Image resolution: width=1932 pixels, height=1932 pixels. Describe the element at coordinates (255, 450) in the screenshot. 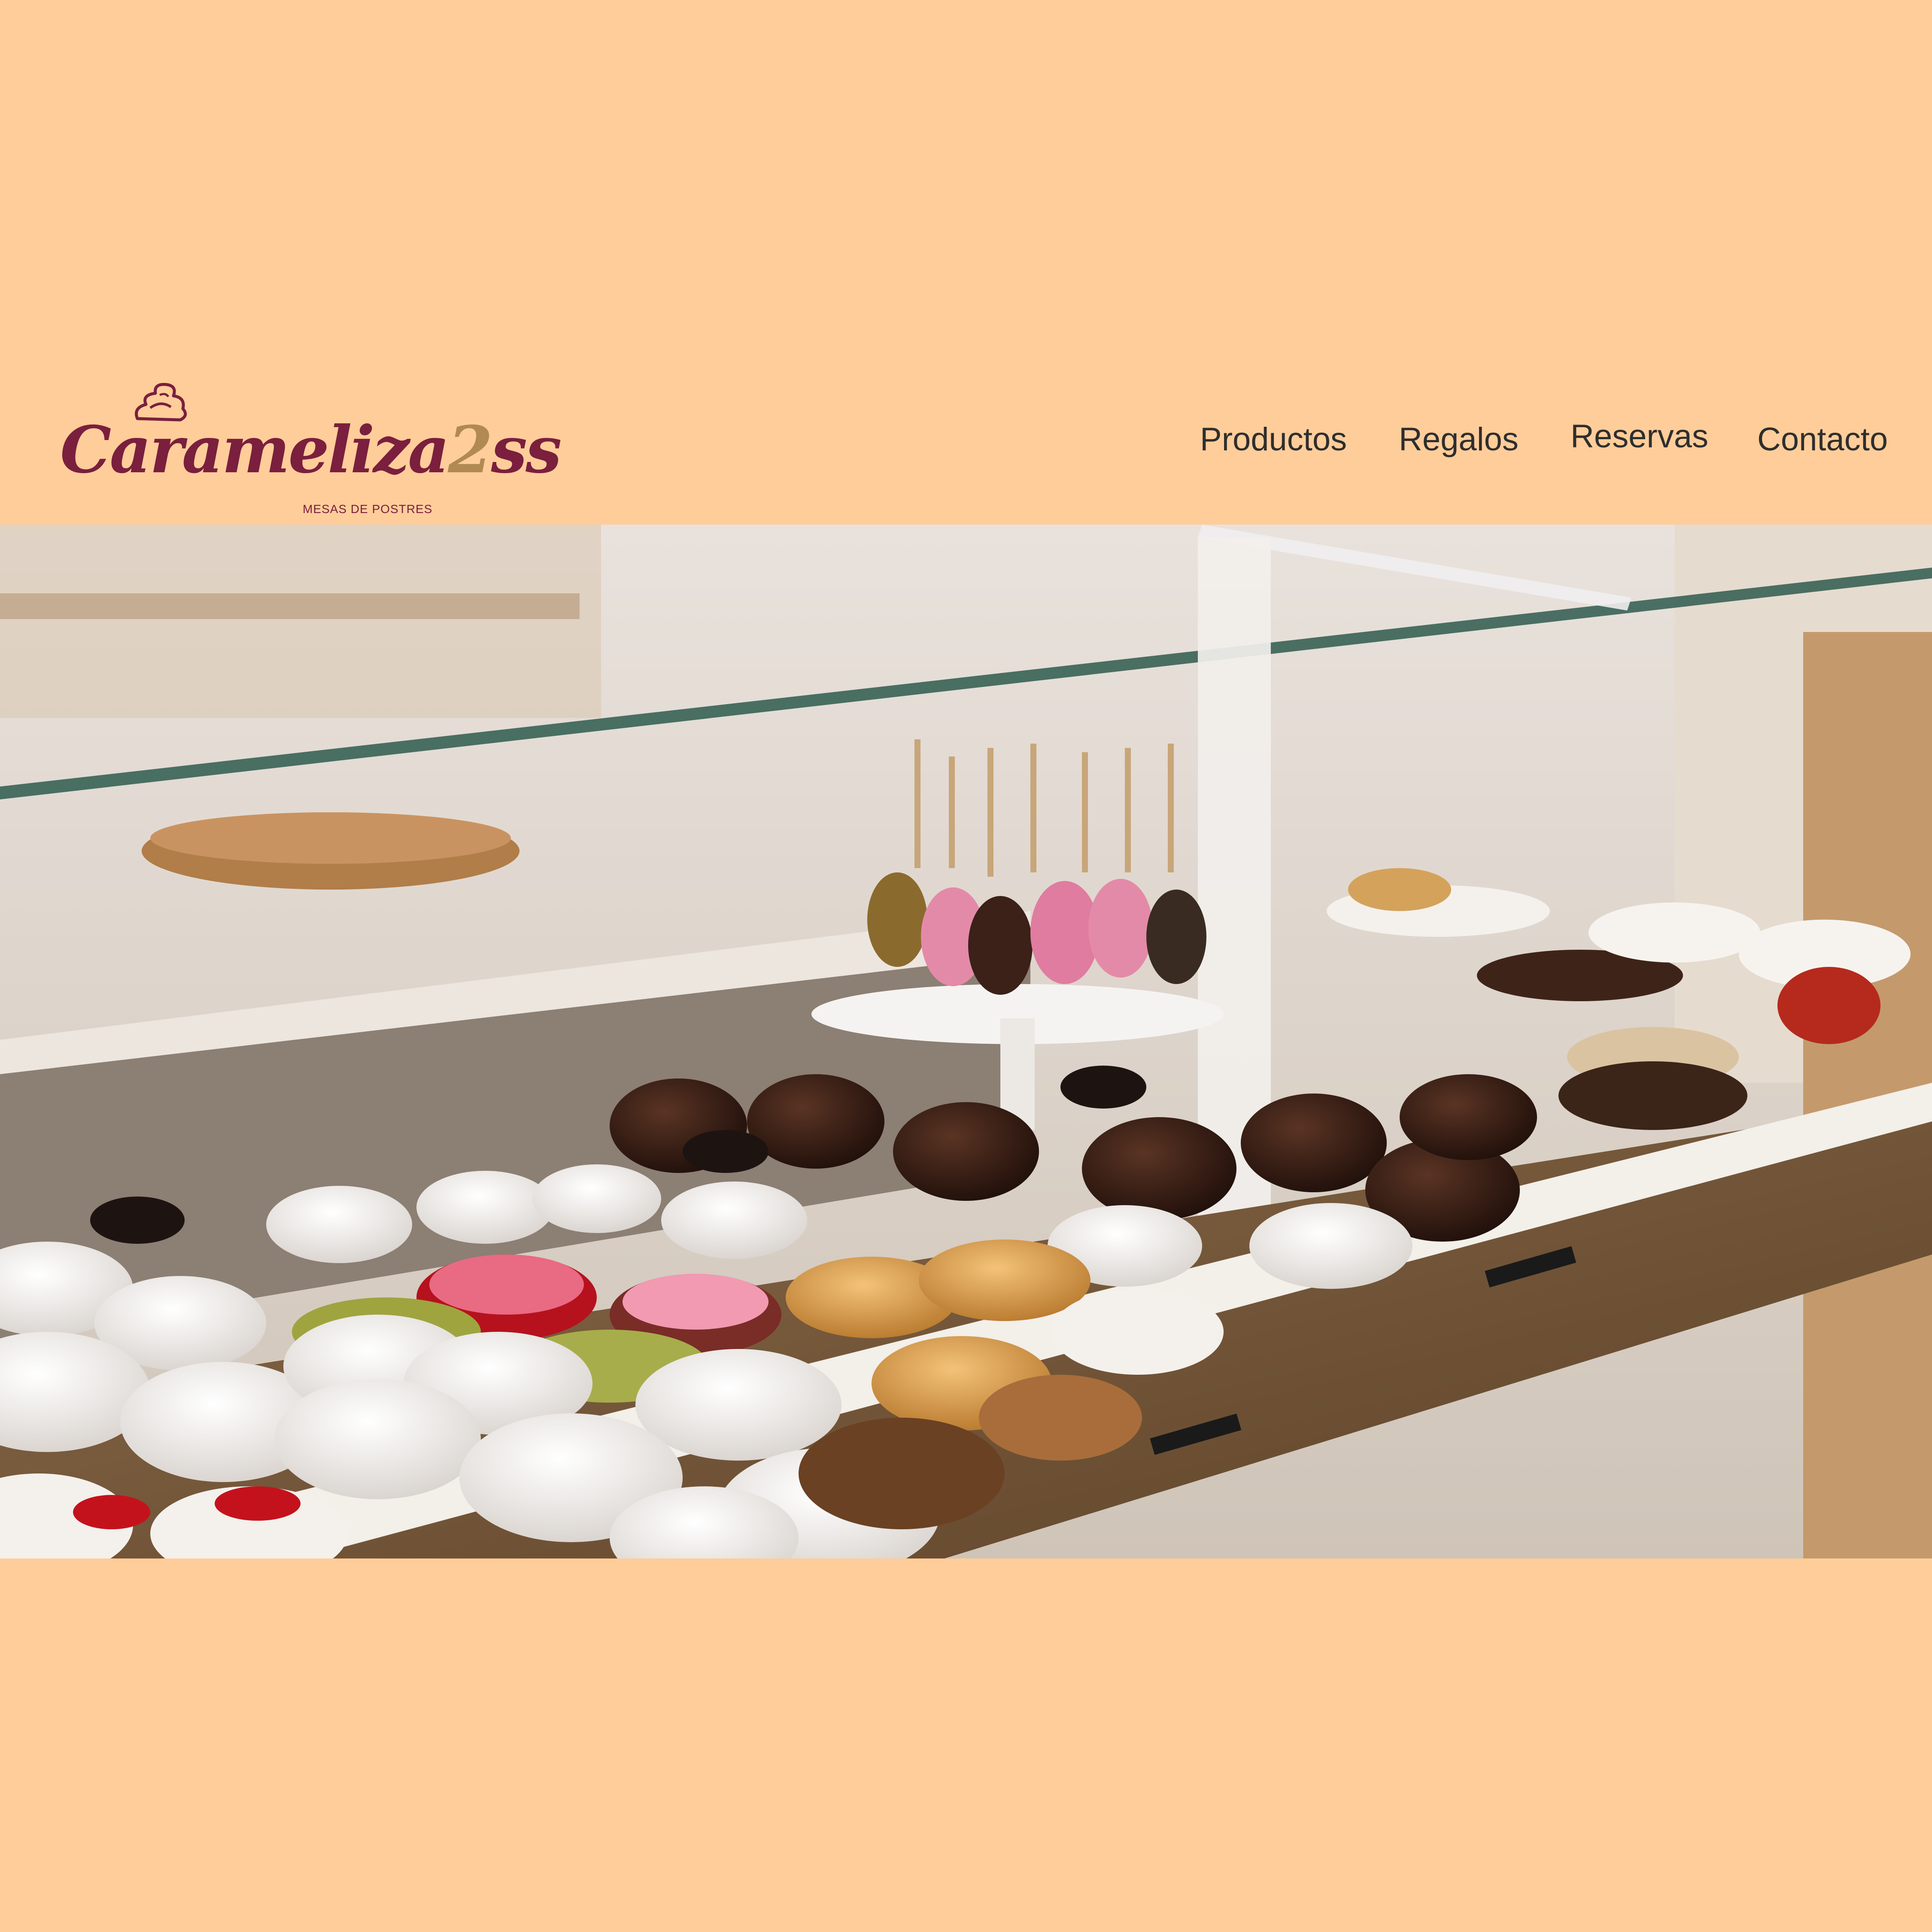

I see `brand-name-main: Carameliza` at that location.